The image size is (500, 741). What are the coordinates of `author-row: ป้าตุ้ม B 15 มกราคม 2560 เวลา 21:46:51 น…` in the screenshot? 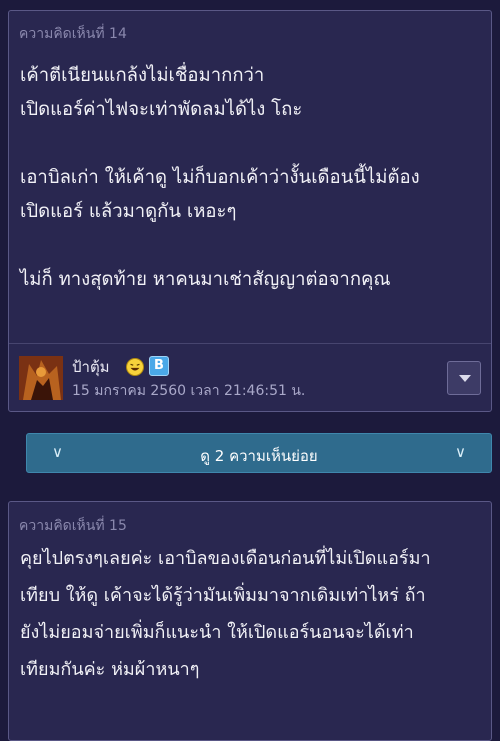 It's located at (250, 378).